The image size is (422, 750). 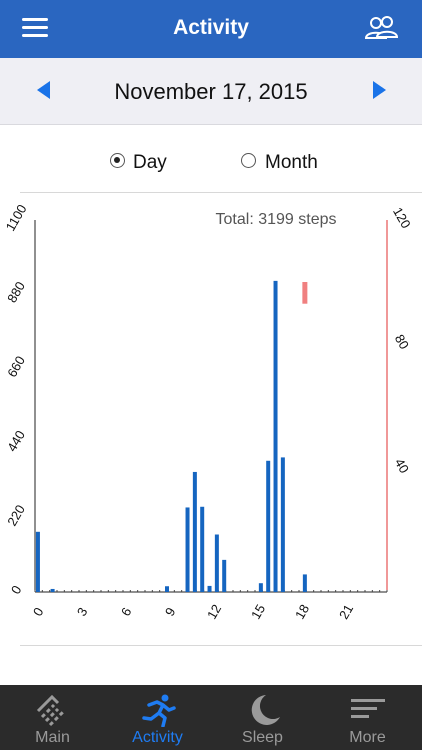 I want to click on page-title: Activity, so click(x=211, y=27).